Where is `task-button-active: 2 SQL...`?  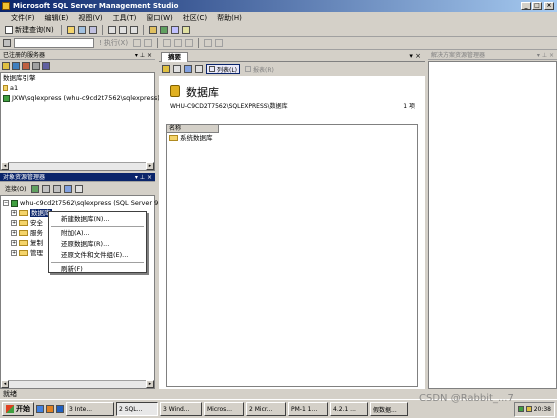
task-button-active: 2 SQL... is located at coordinates (137, 409).